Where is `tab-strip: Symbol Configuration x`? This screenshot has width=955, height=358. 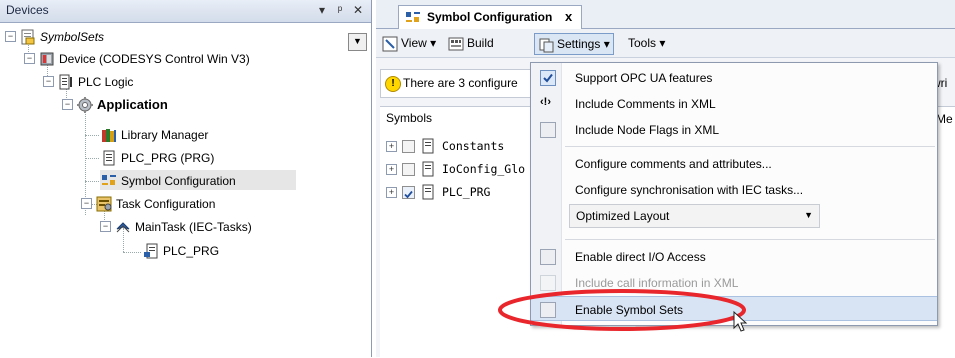 tab-strip: Symbol Configuration x is located at coordinates (665, 14).